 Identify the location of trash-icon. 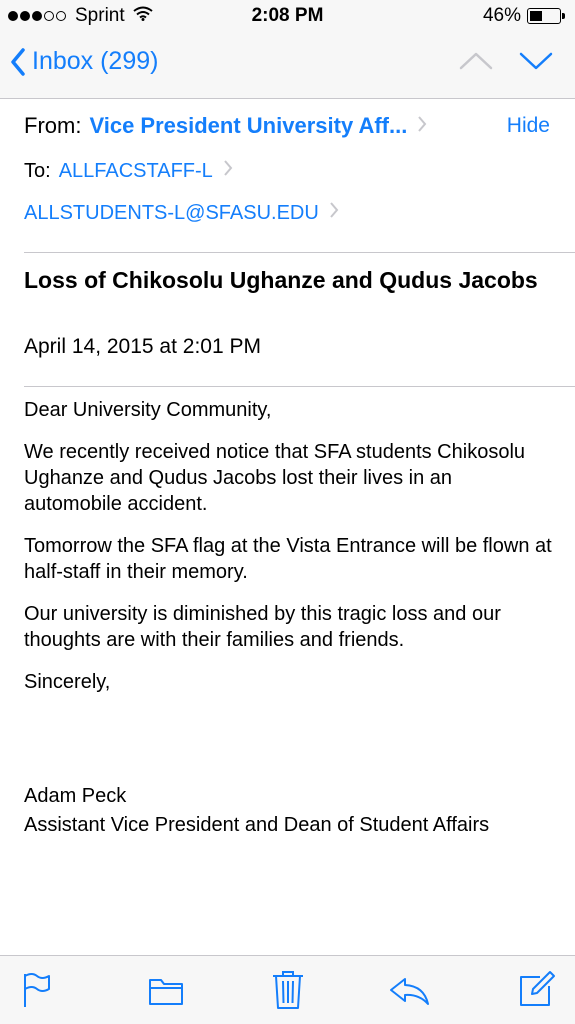
(288, 990).